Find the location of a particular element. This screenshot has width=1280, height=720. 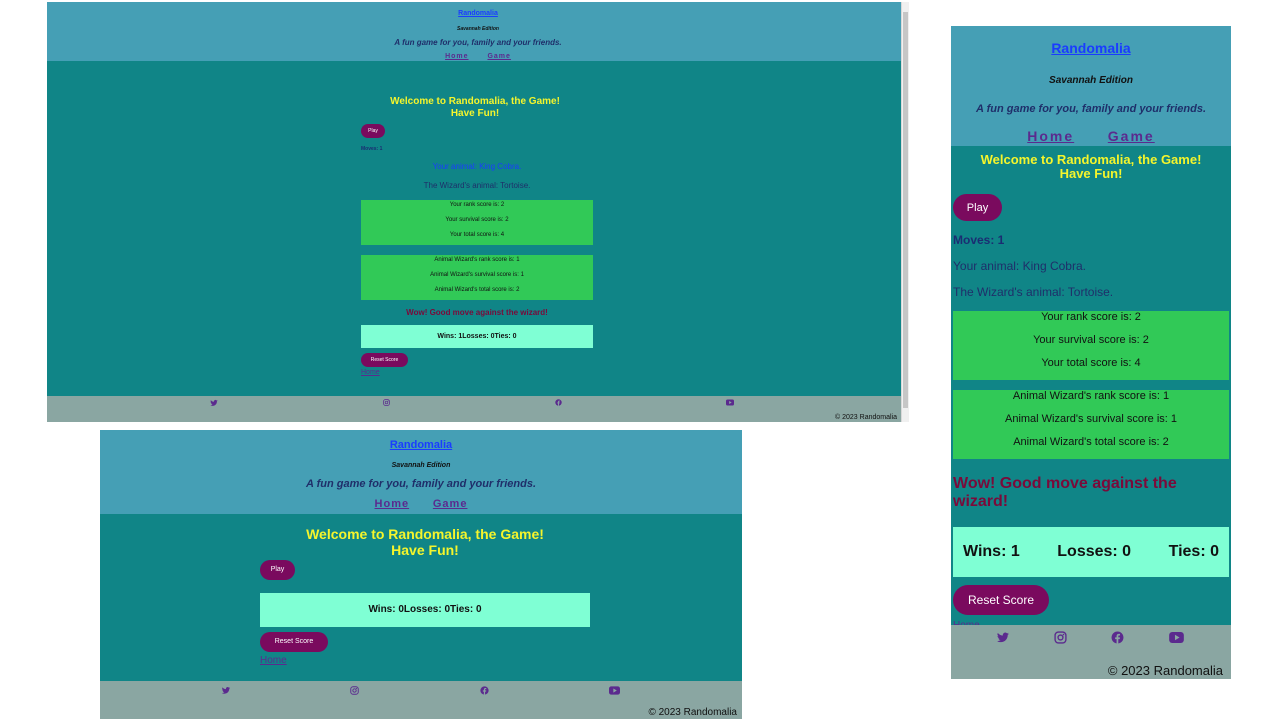

score-tally: Wins: 0Losses: 0Ties: 0 is located at coordinates (425, 609).